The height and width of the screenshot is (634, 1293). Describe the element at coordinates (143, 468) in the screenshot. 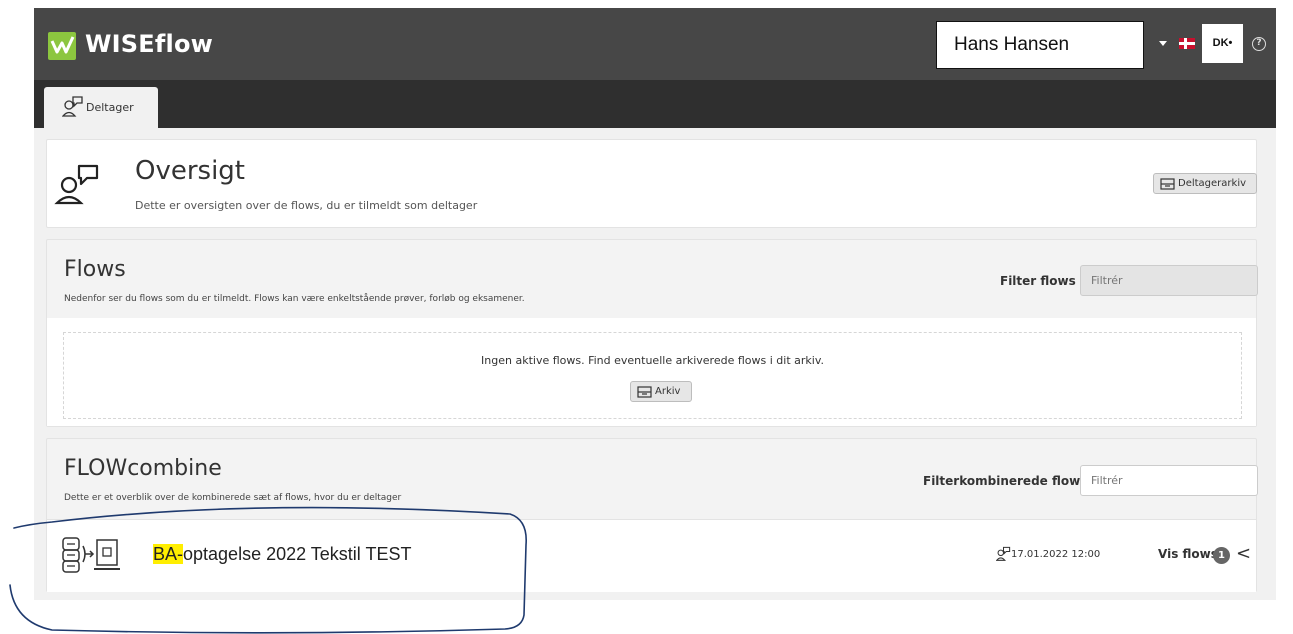

I see `flowcombine-title: FLOWcombine` at that location.